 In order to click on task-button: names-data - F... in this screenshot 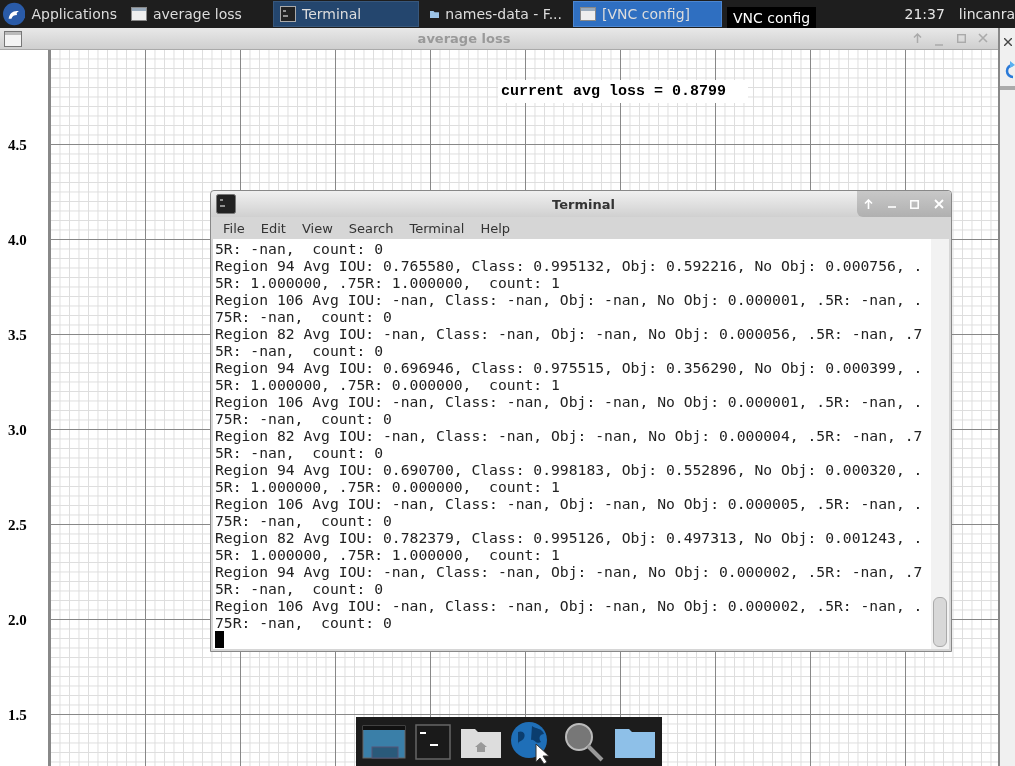, I will do `click(496, 14)`.